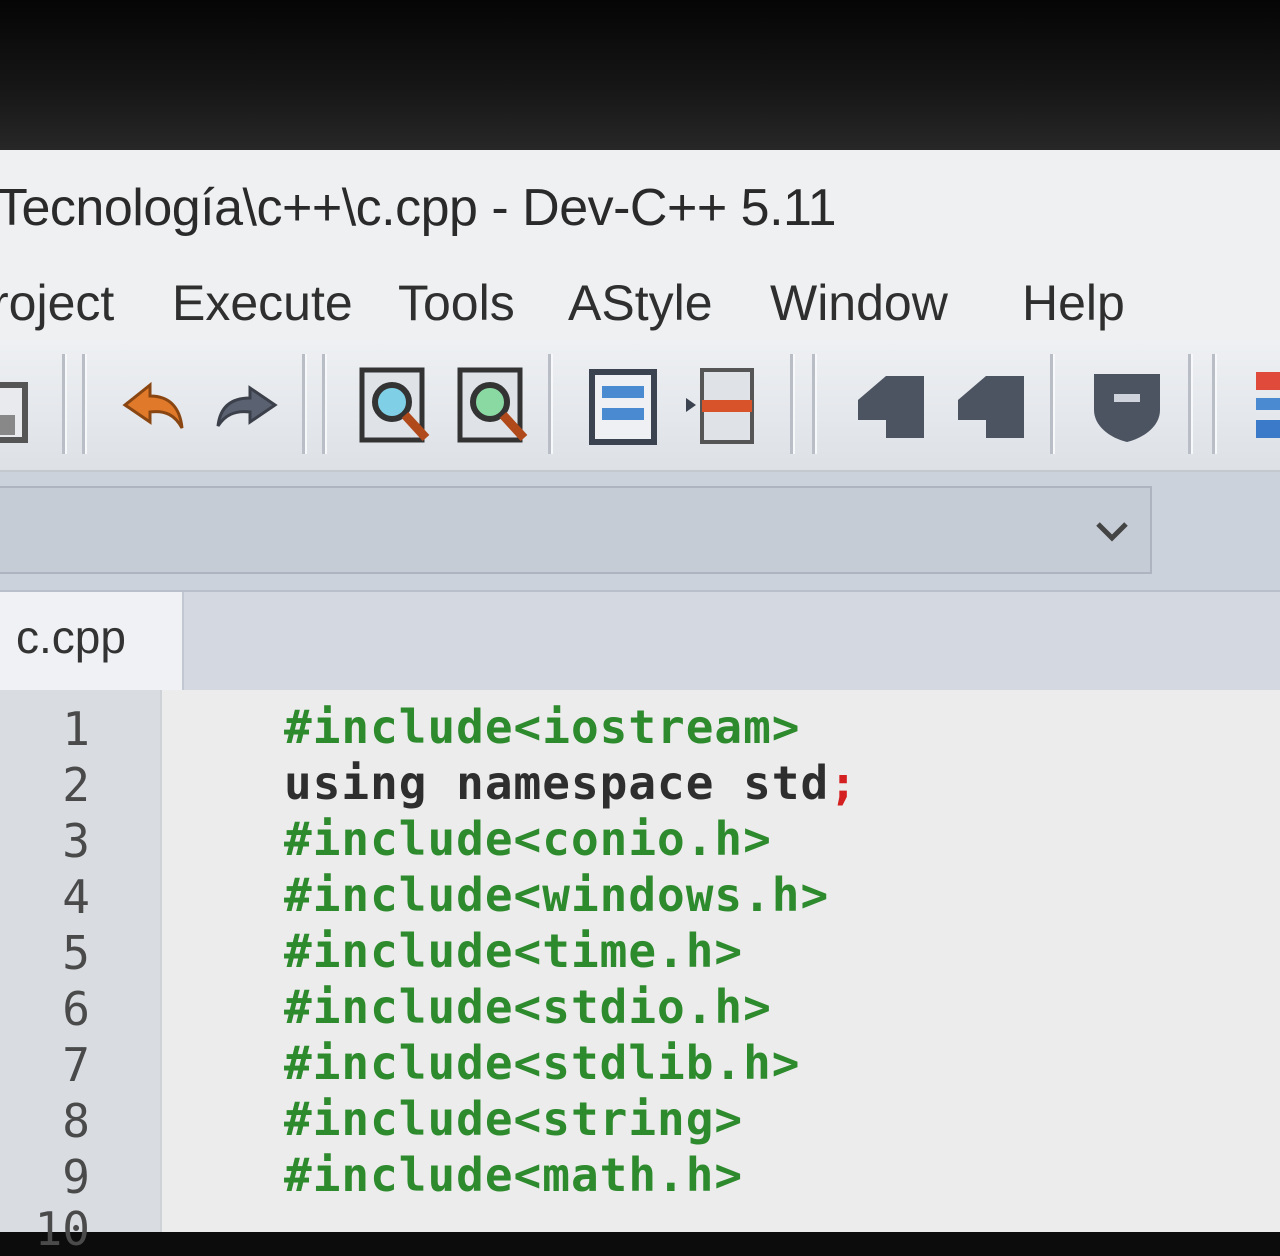 The image size is (1280, 1256). Describe the element at coordinates (20, 405) in the screenshot. I see `save-icon` at that location.